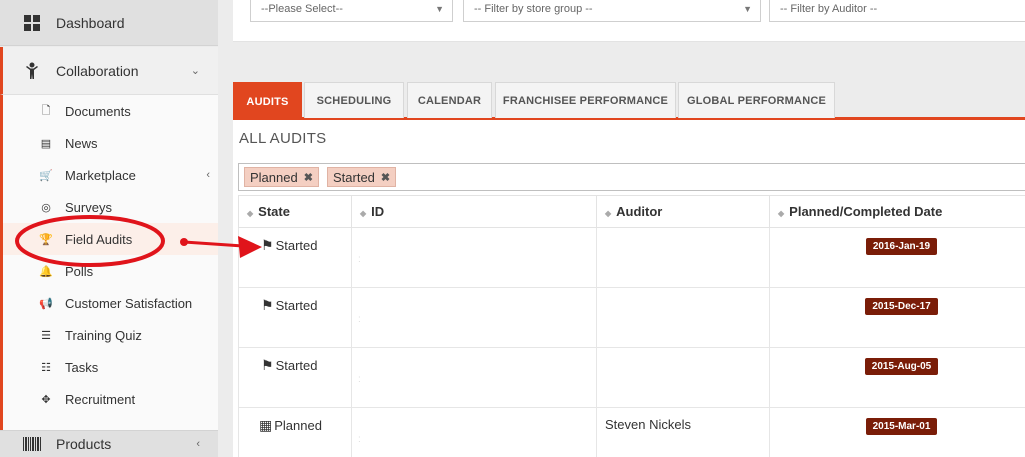 The width and height of the screenshot is (1025, 457). Describe the element at coordinates (274, 211) in the screenshot. I see `column-label: State` at that location.